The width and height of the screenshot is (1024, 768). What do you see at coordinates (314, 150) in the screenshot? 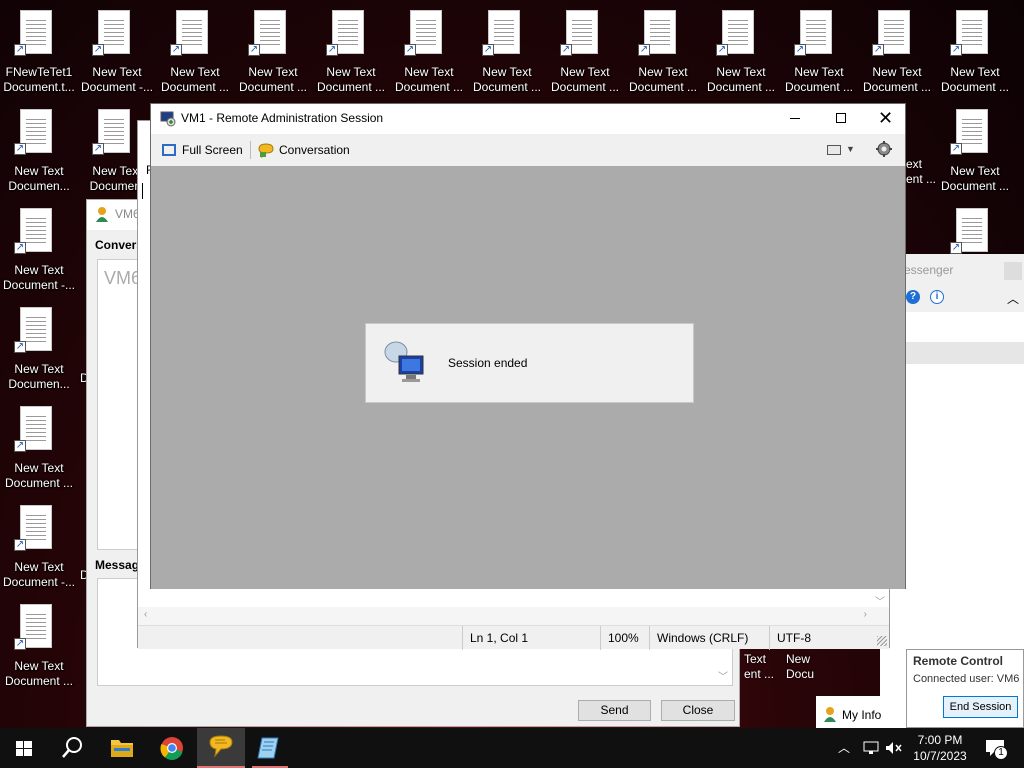
I see `conversation-label: Conversation` at bounding box center [314, 150].